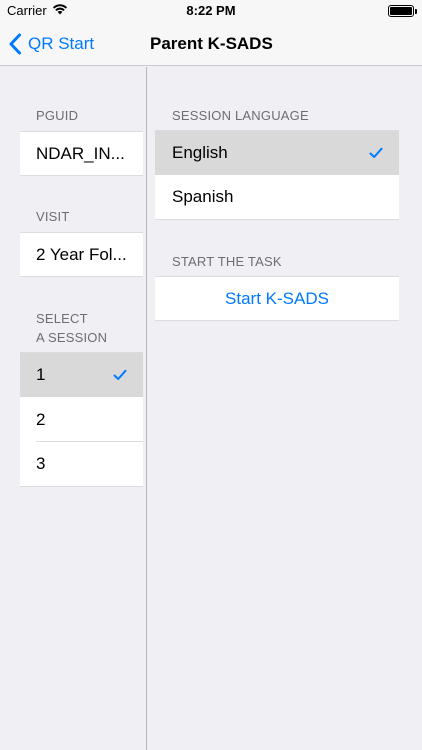  What do you see at coordinates (200, 152) in the screenshot?
I see `language-label-english: English` at bounding box center [200, 152].